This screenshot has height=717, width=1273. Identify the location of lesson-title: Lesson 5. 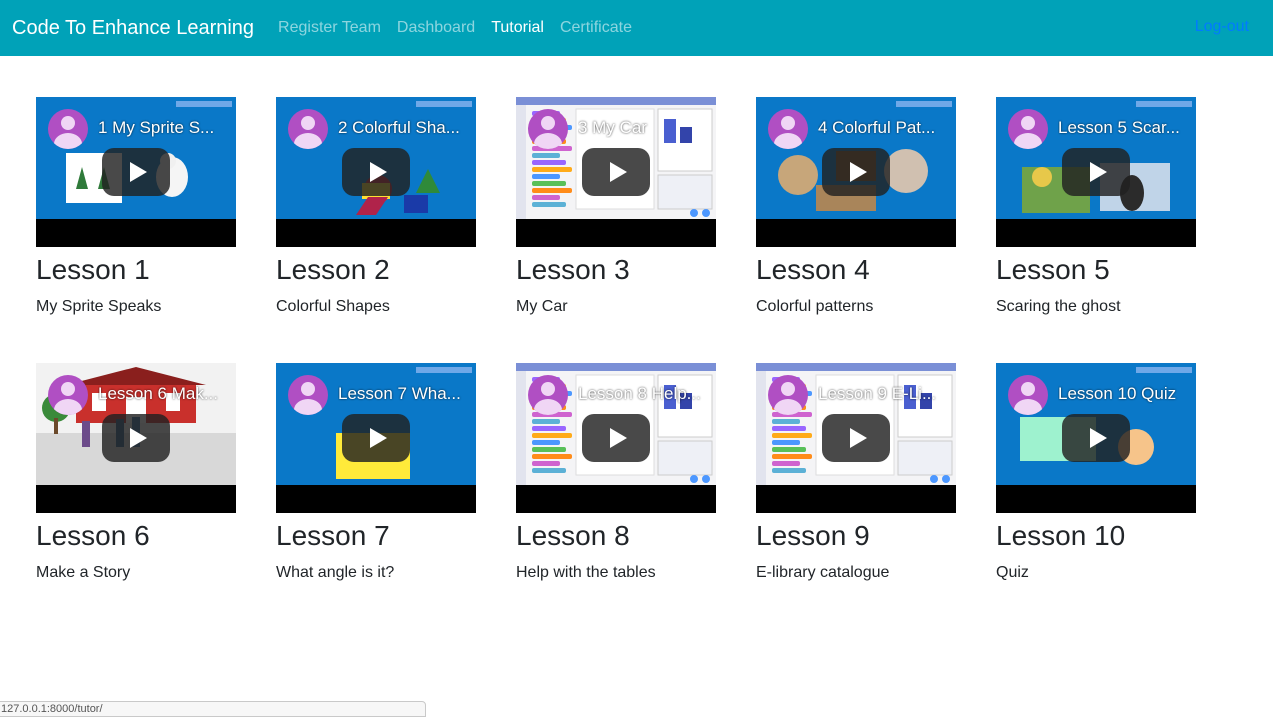
(1053, 269).